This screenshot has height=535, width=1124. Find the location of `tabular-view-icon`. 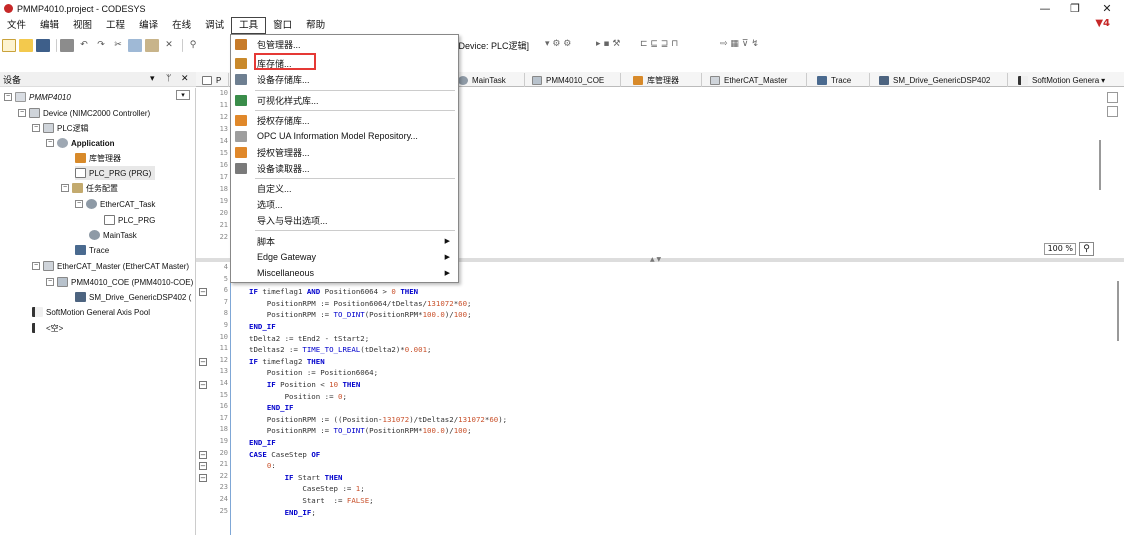

tabular-view-icon is located at coordinates (1112, 111).